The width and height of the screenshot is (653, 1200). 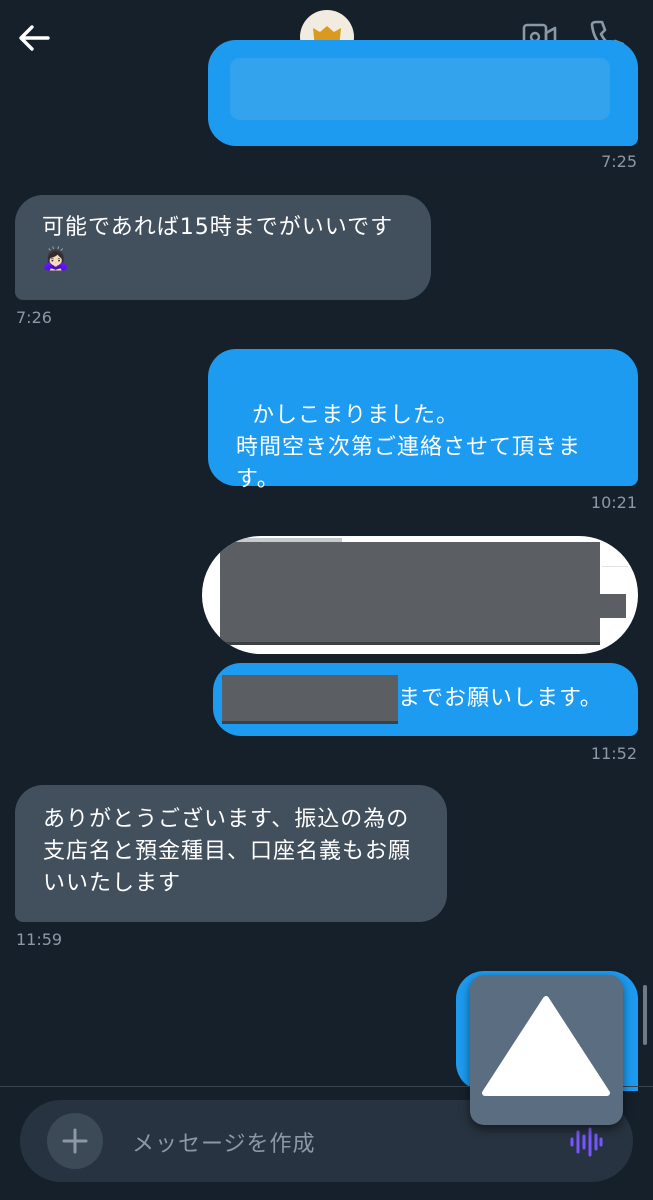 I want to click on blurred-message-text, so click(x=420, y=89).